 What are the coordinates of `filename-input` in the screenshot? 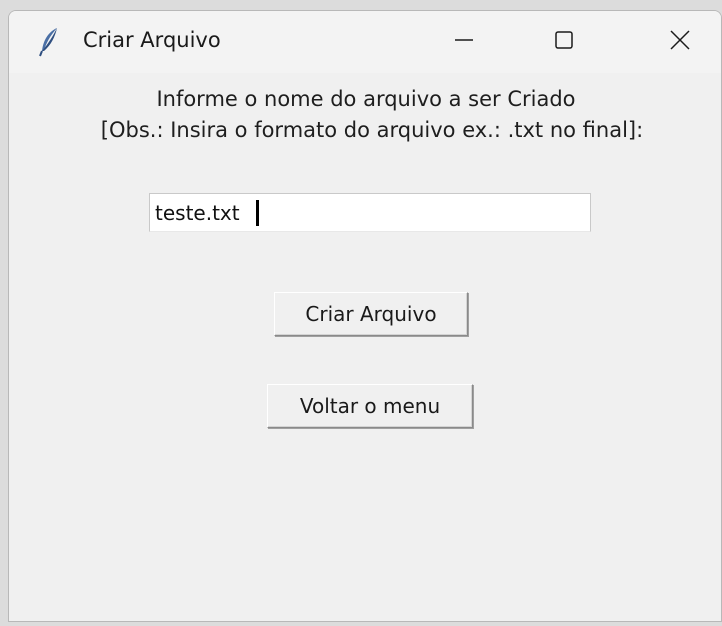 It's located at (370, 212).